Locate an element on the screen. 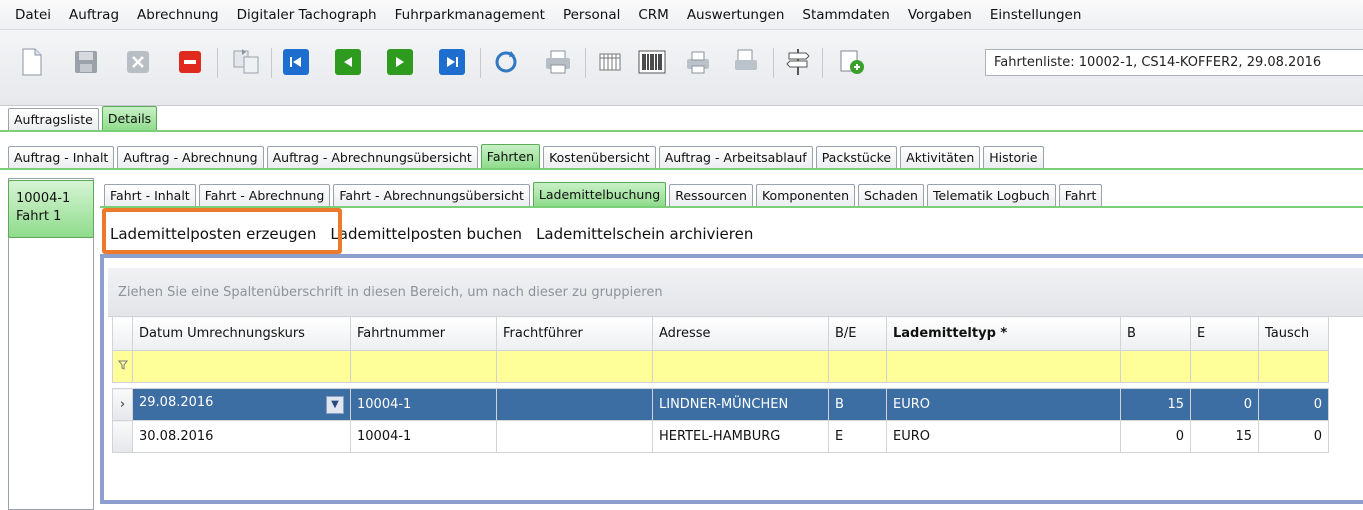 The width and height of the screenshot is (1363, 510). cancel-icon is located at coordinates (138, 62).